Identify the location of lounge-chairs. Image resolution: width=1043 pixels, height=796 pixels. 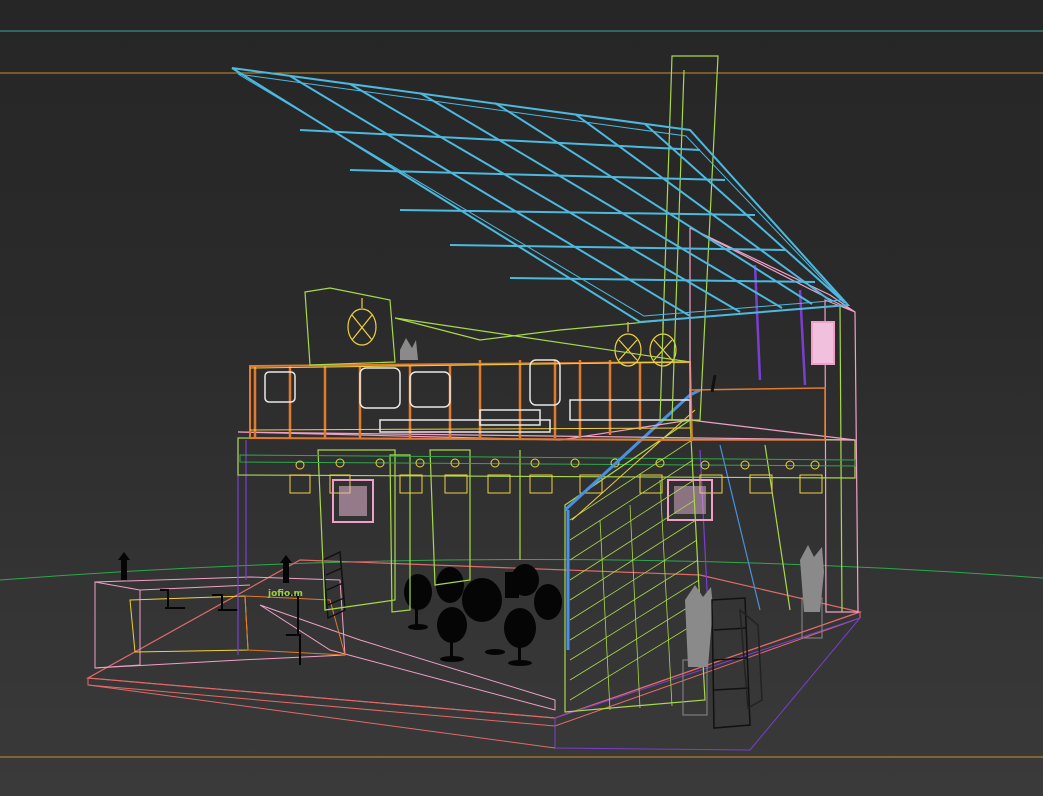
(483, 615).